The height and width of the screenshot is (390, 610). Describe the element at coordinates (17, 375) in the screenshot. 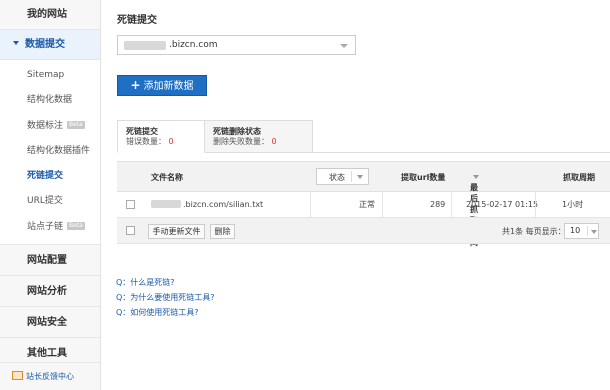

I see `feedback-icon` at that location.